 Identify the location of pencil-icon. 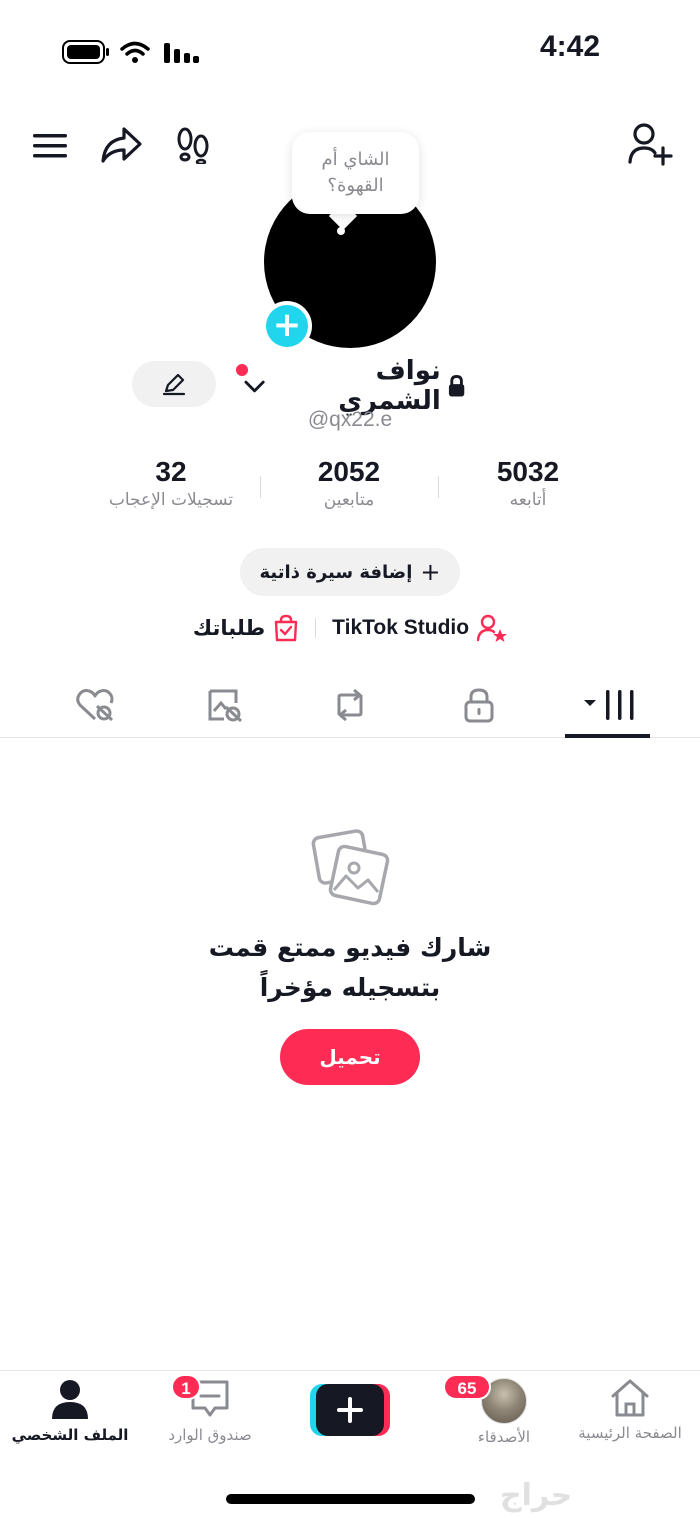
(174, 384).